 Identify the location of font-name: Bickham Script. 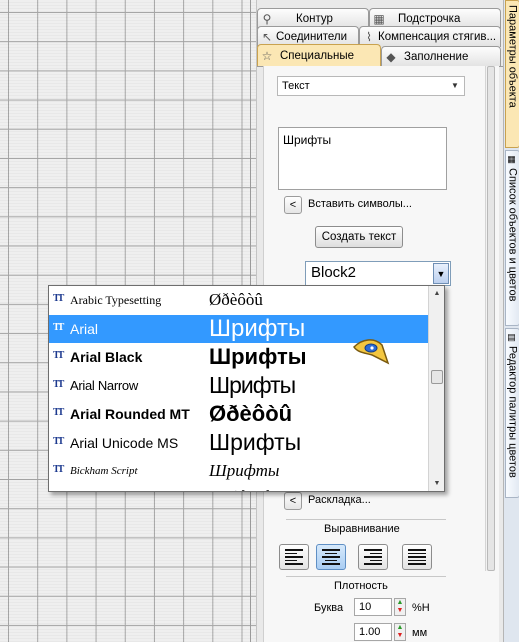
(104, 471).